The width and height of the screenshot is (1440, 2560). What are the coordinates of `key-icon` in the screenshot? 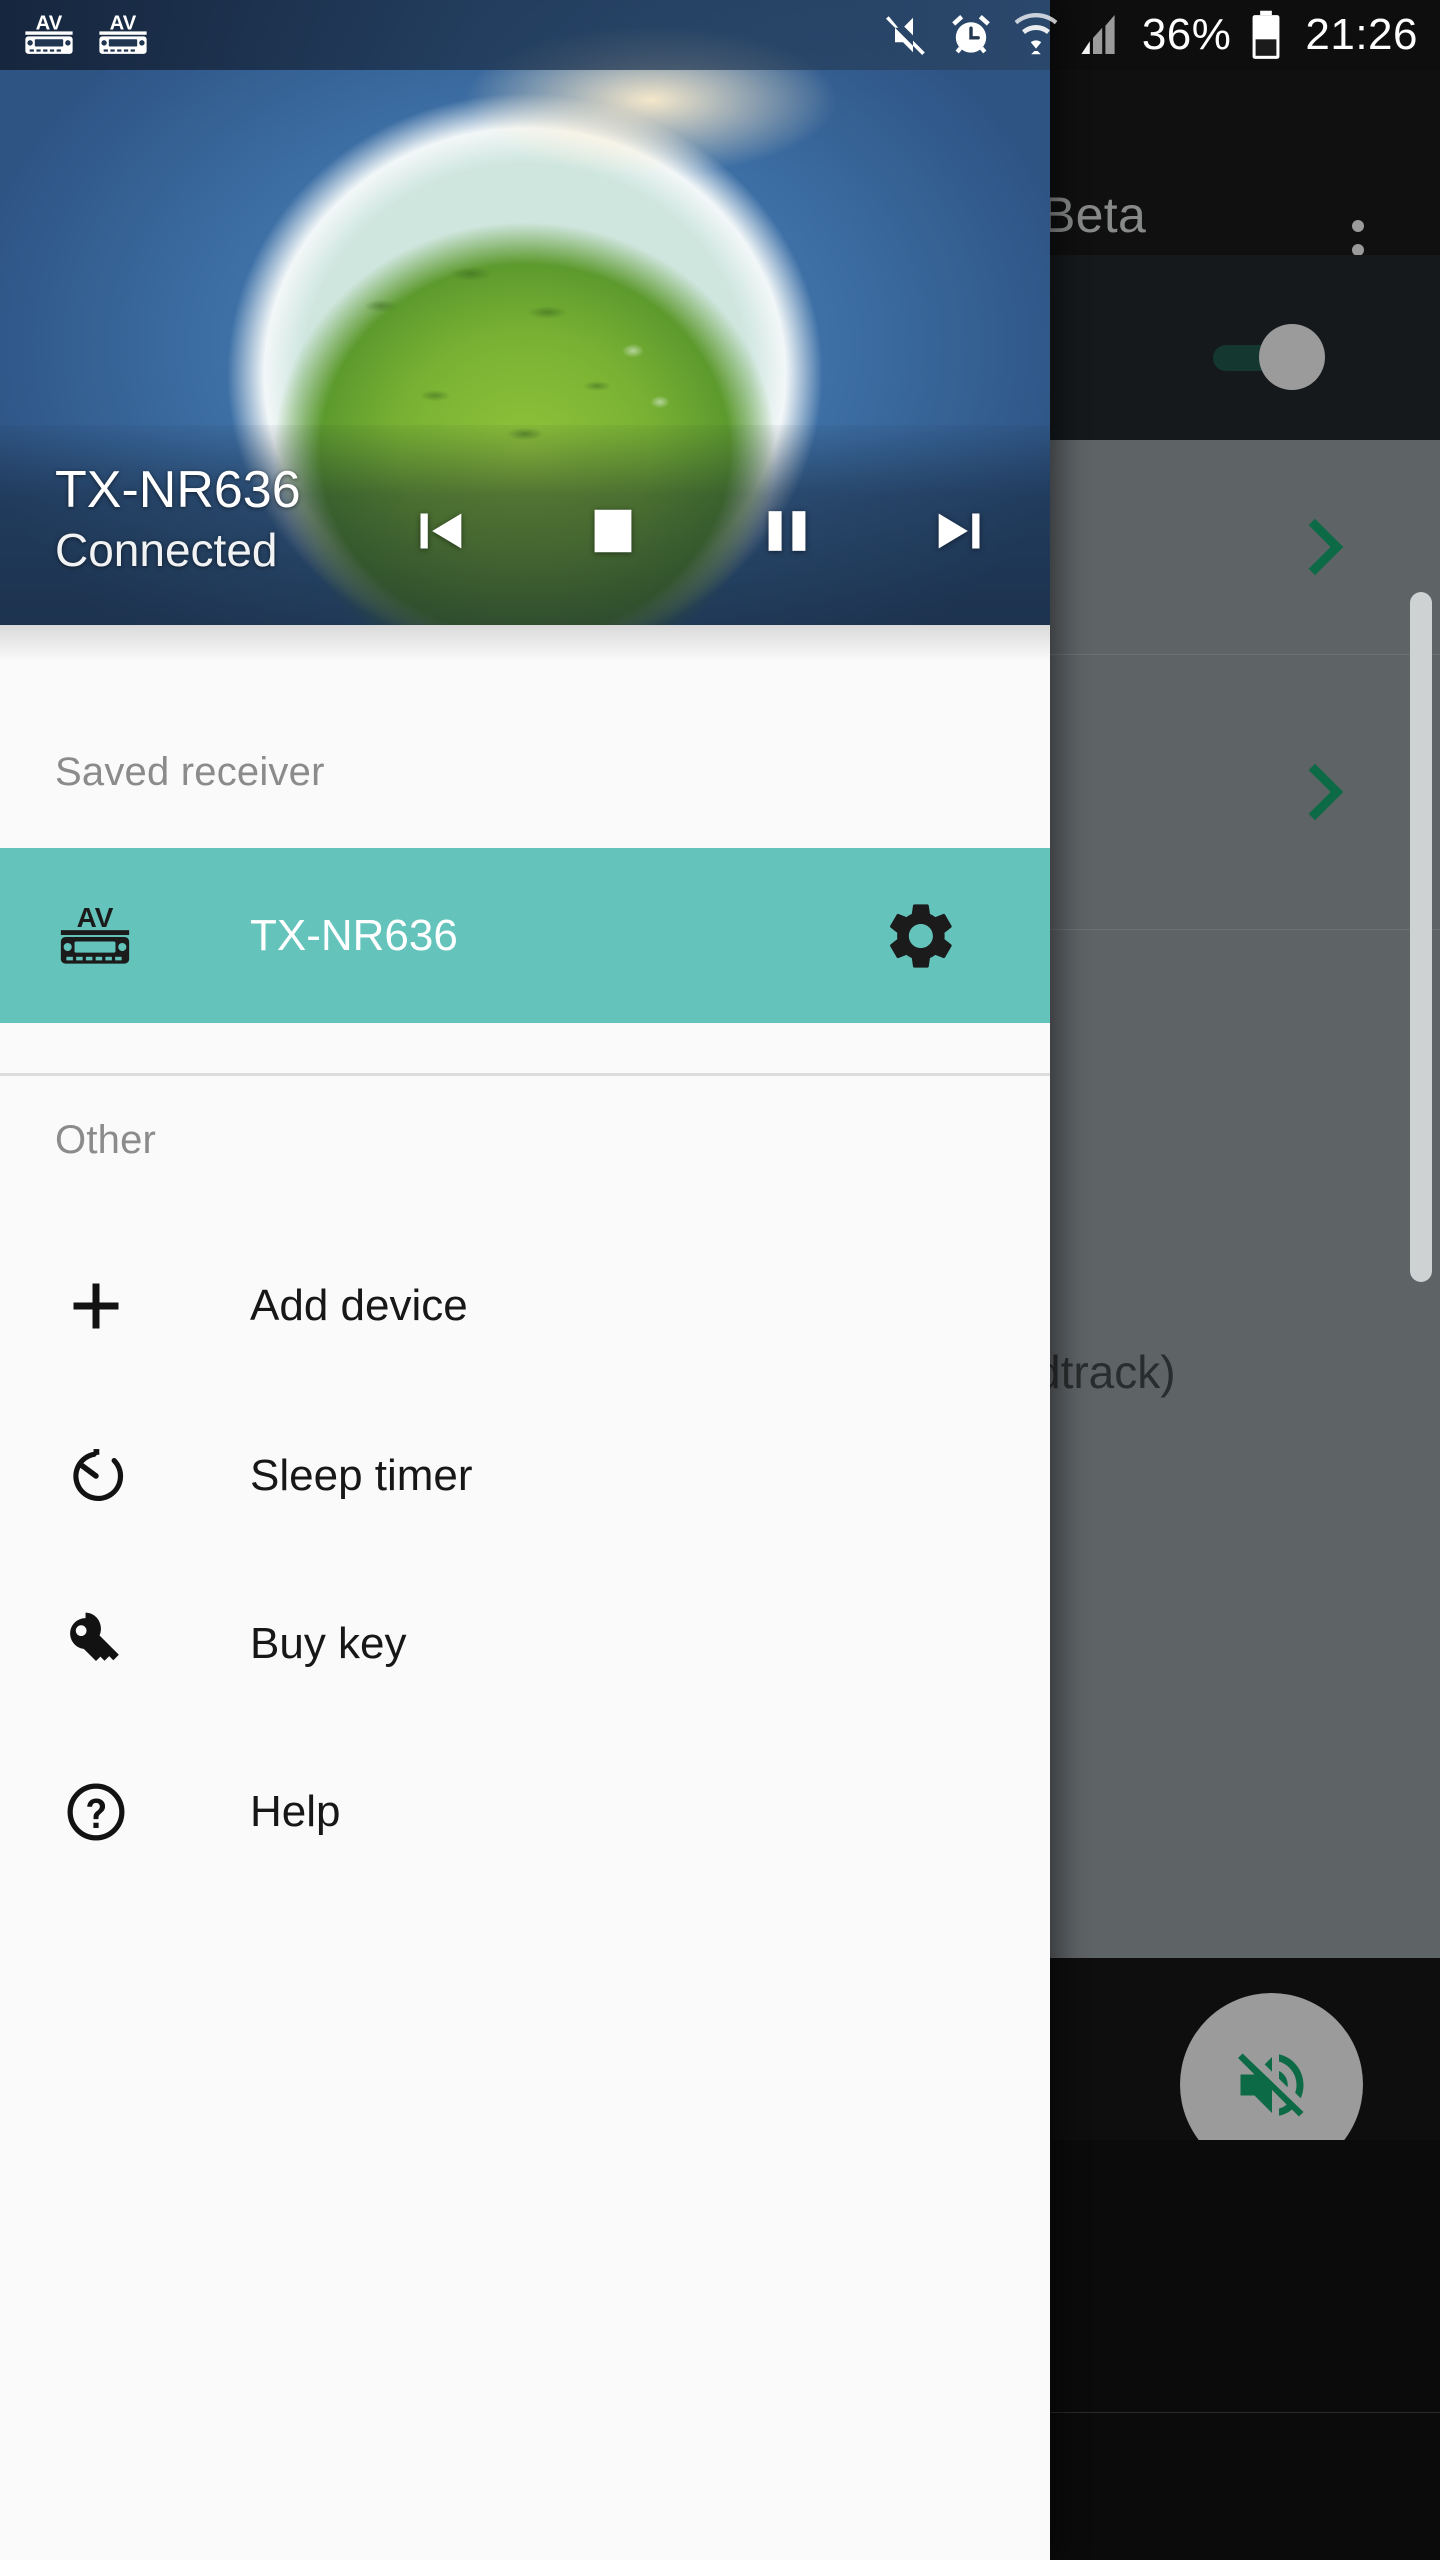 It's located at (96, 1644).